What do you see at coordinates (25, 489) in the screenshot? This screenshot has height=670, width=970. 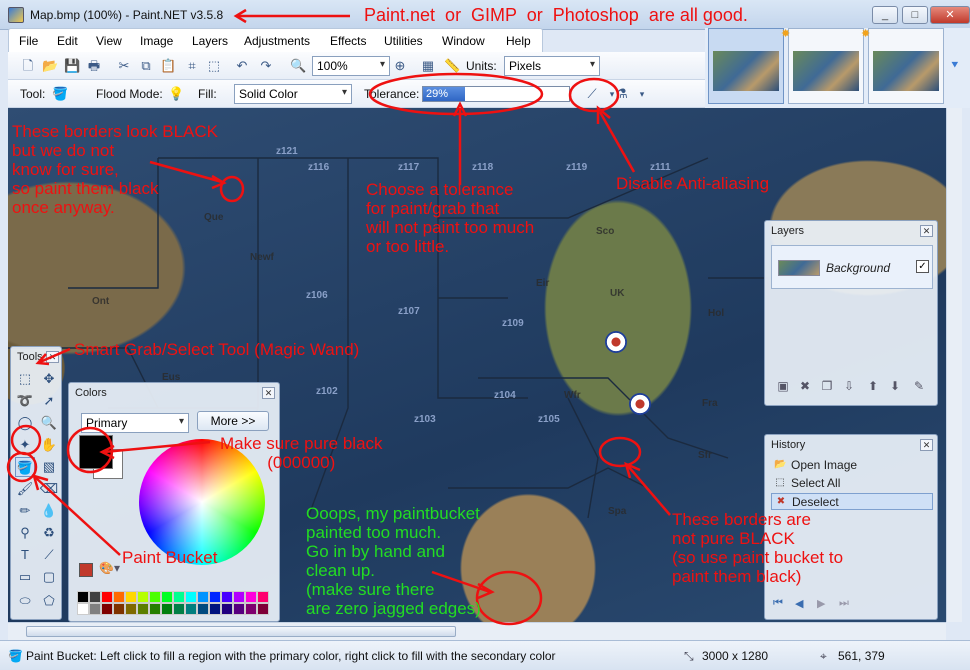 I see `paintbrush-icon: 🖌` at bounding box center [25, 489].